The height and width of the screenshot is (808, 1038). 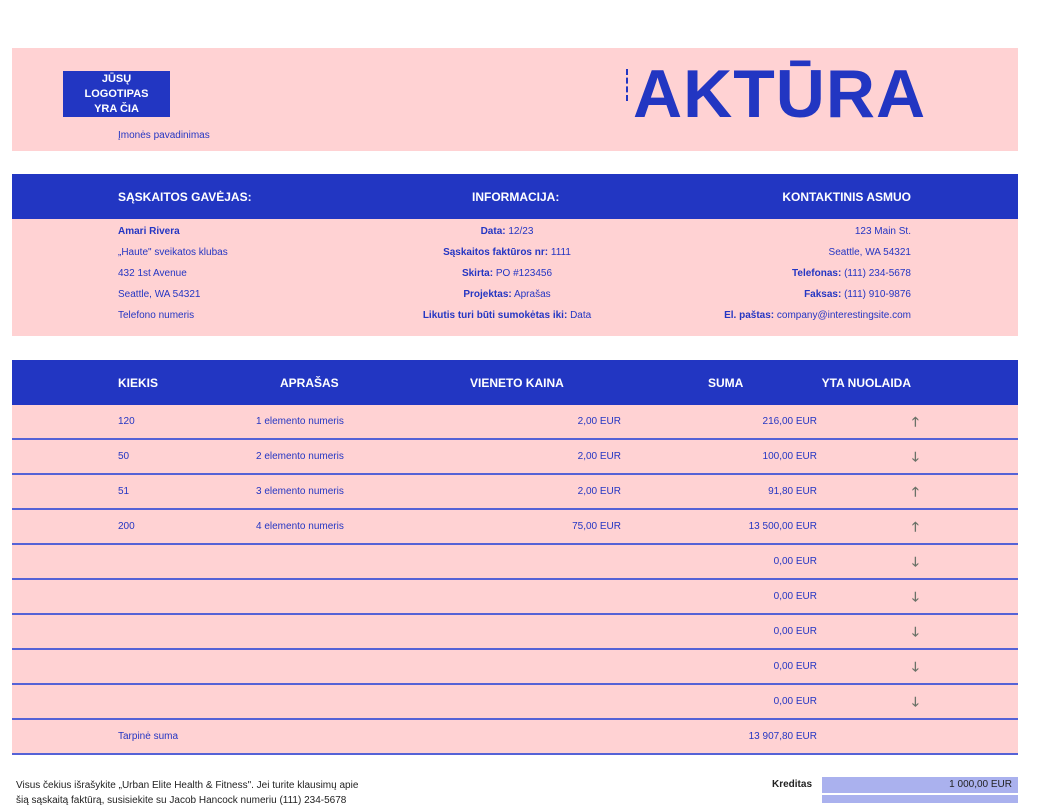 I want to click on row-amount: 13 500,00 EUR, so click(x=783, y=526).